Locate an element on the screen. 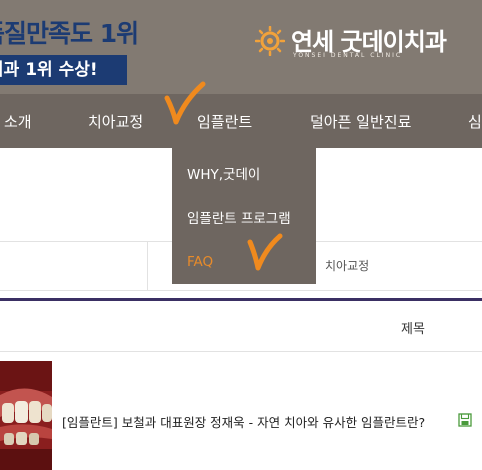 The width and height of the screenshot is (482, 470). post-thumbnail is located at coordinates (26, 415).